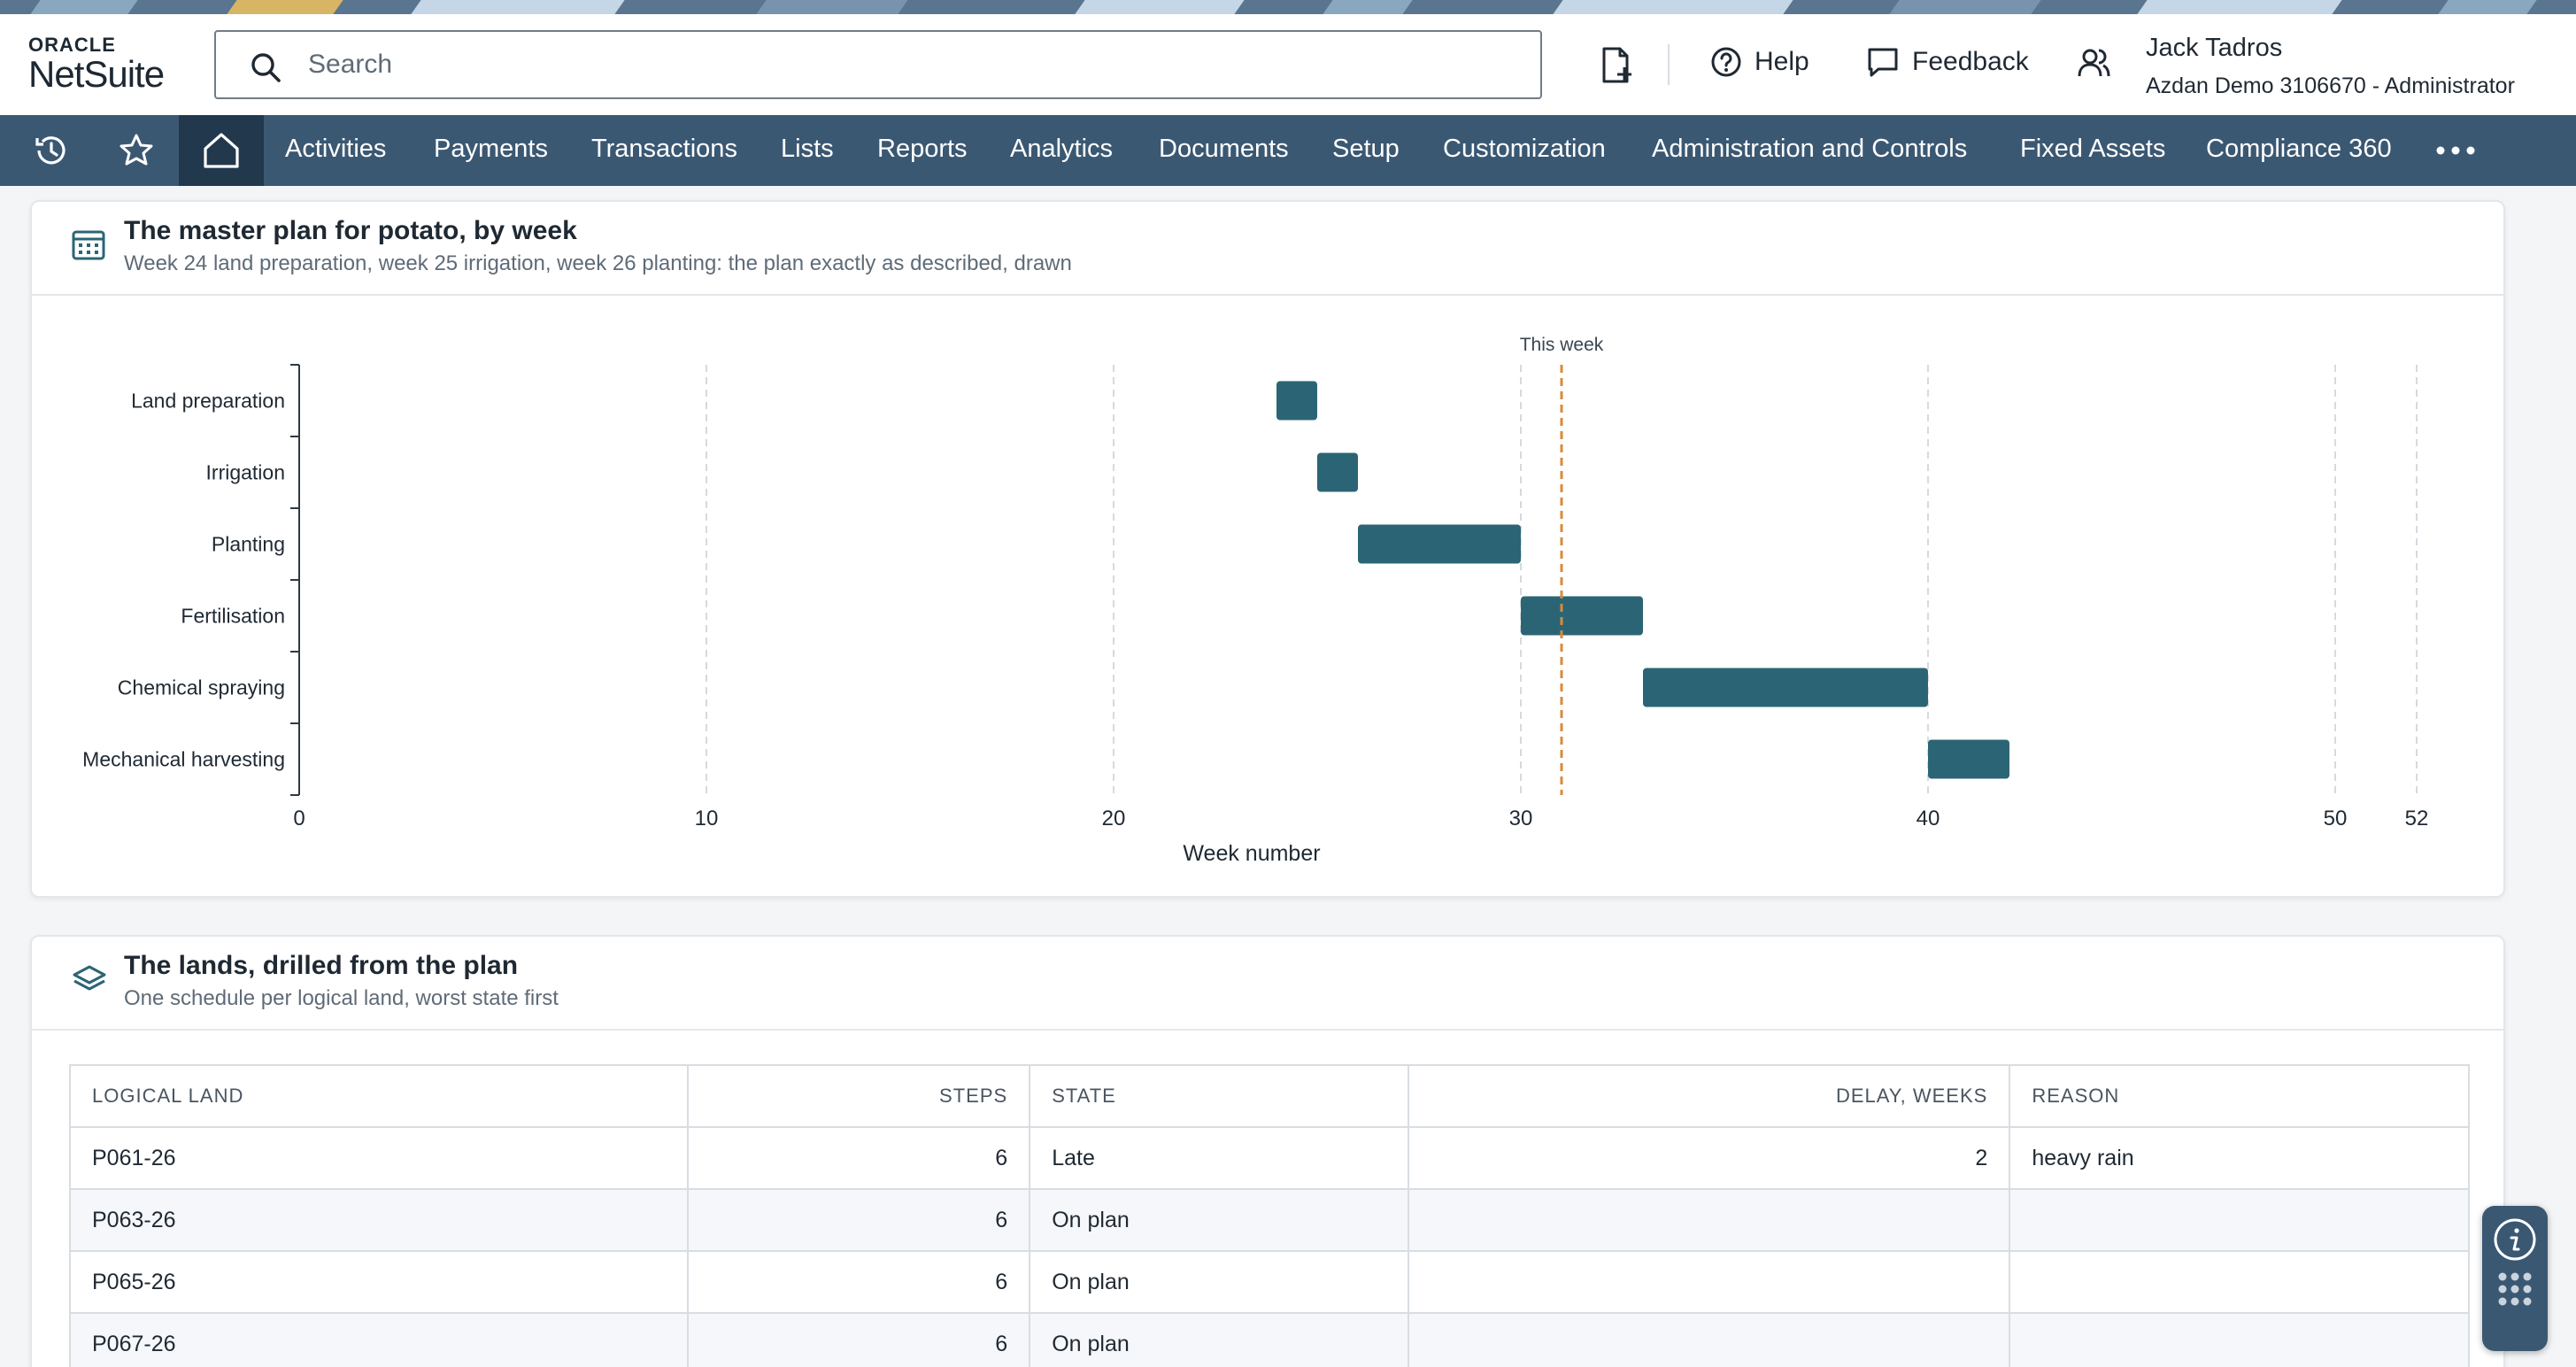  I want to click on x-tick-label: 30, so click(1521, 818).